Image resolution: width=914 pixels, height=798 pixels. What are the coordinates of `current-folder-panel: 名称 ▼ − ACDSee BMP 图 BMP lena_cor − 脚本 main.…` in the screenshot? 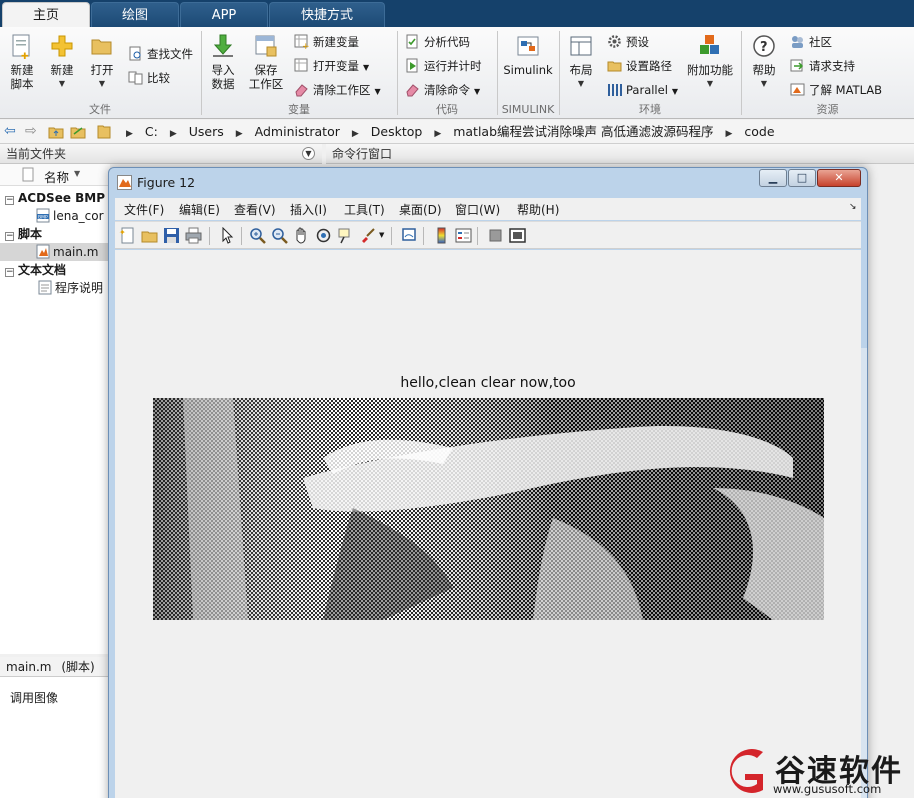 It's located at (60, 409).